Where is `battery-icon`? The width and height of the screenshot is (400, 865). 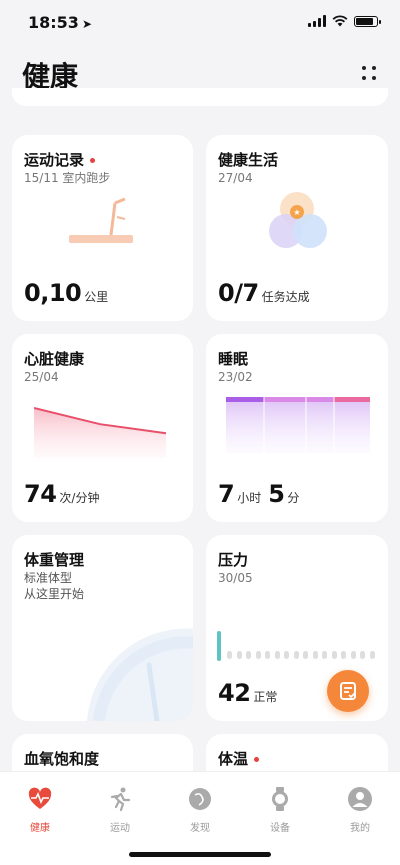 battery-icon is located at coordinates (367, 21).